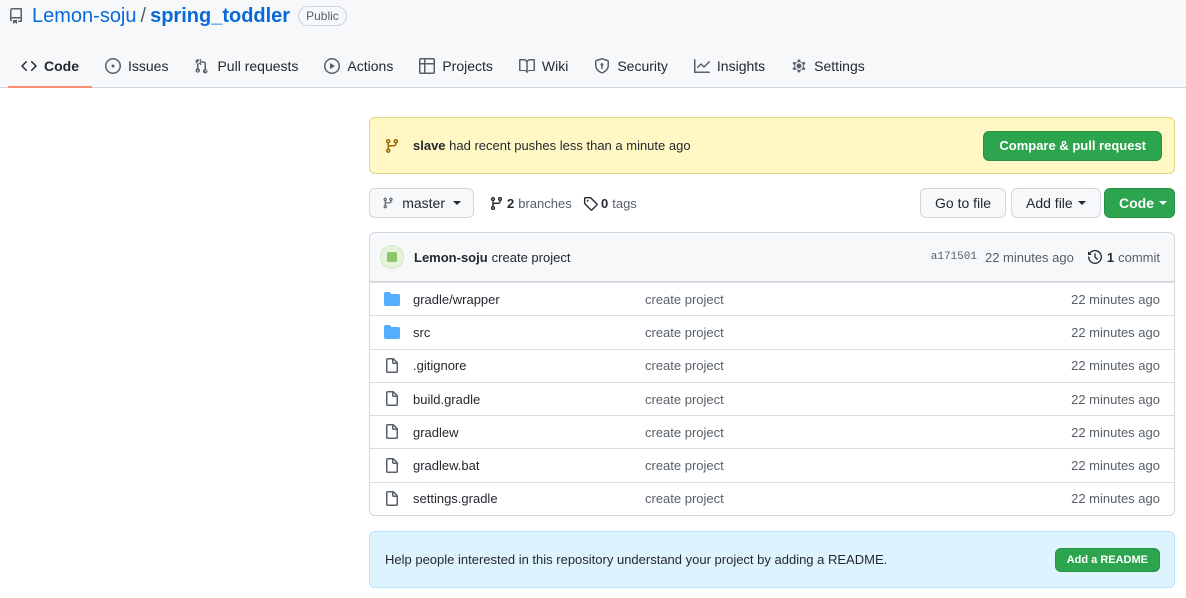 This screenshot has width=1186, height=598. Describe the element at coordinates (455, 498) in the screenshot. I see `file-name-link: settings.gradle` at that location.